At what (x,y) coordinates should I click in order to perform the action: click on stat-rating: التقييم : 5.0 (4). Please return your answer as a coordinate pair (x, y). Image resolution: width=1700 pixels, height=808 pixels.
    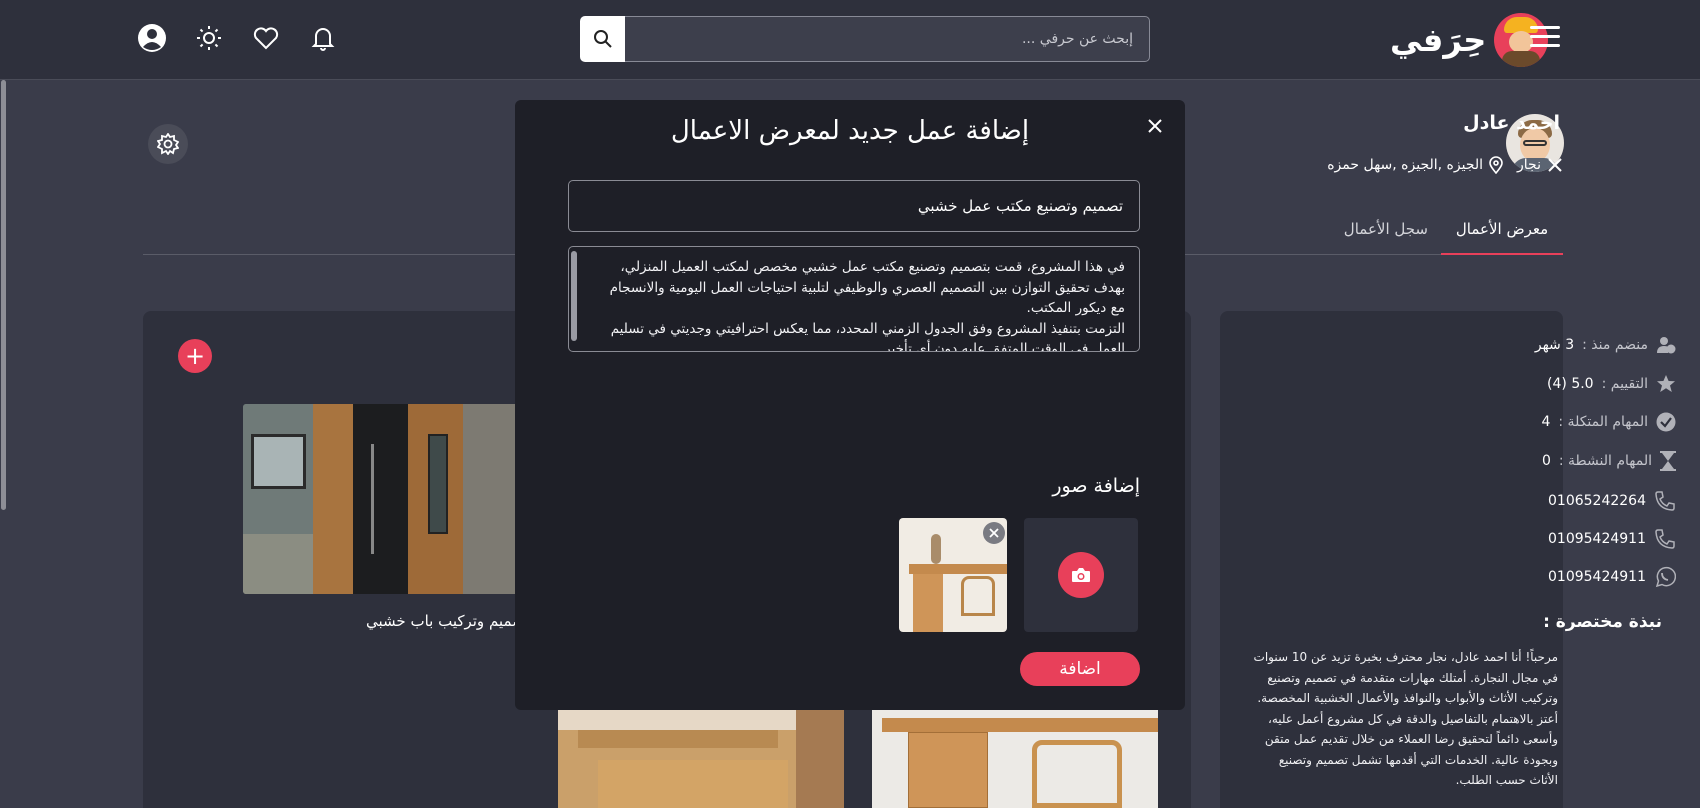
    Looking at the image, I should click on (1611, 383).